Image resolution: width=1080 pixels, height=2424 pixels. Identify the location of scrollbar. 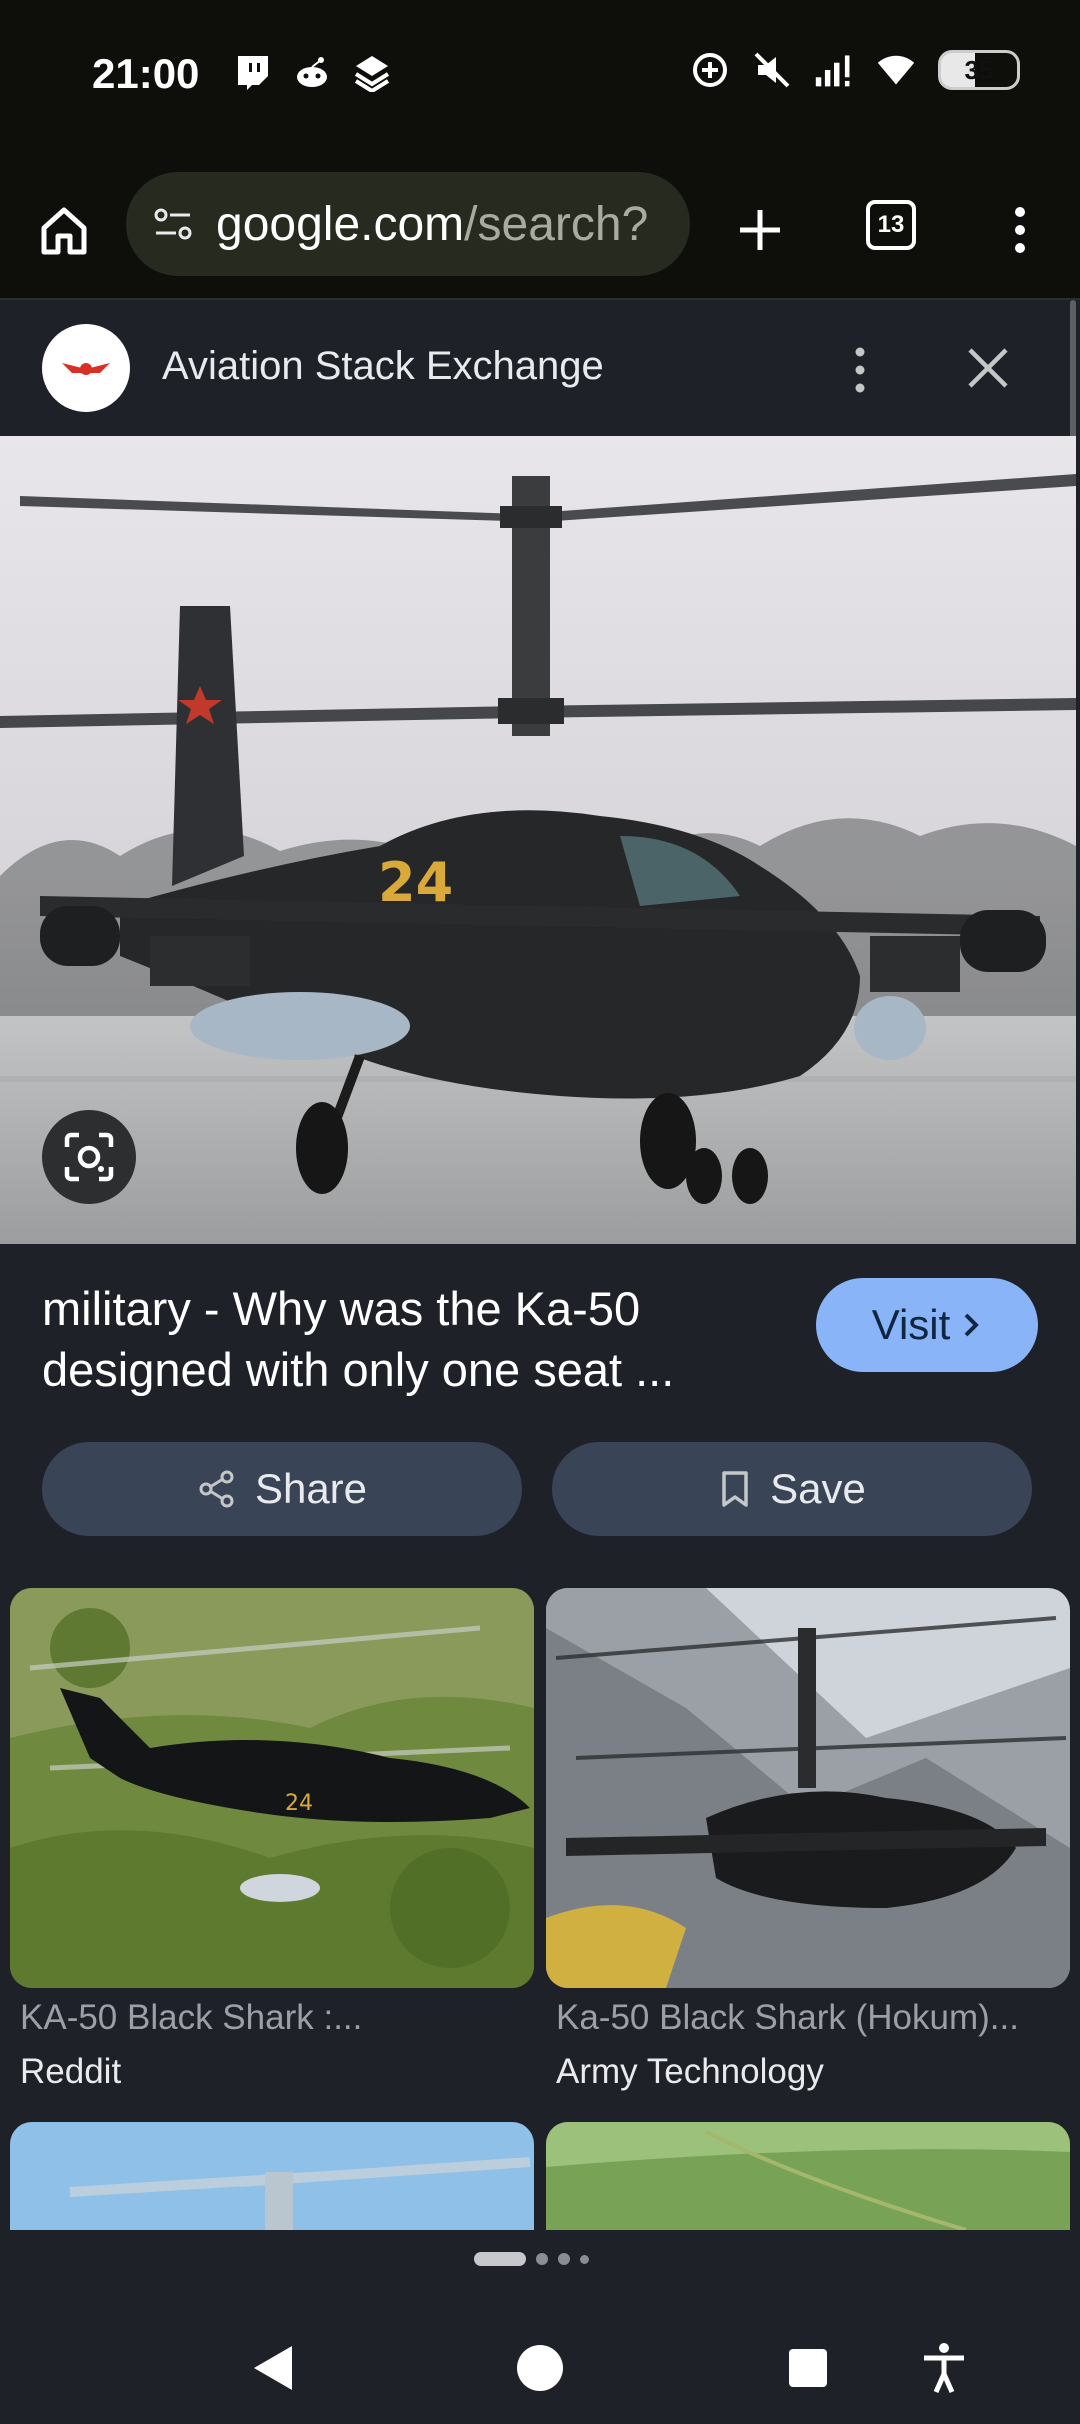
(1073, 370).